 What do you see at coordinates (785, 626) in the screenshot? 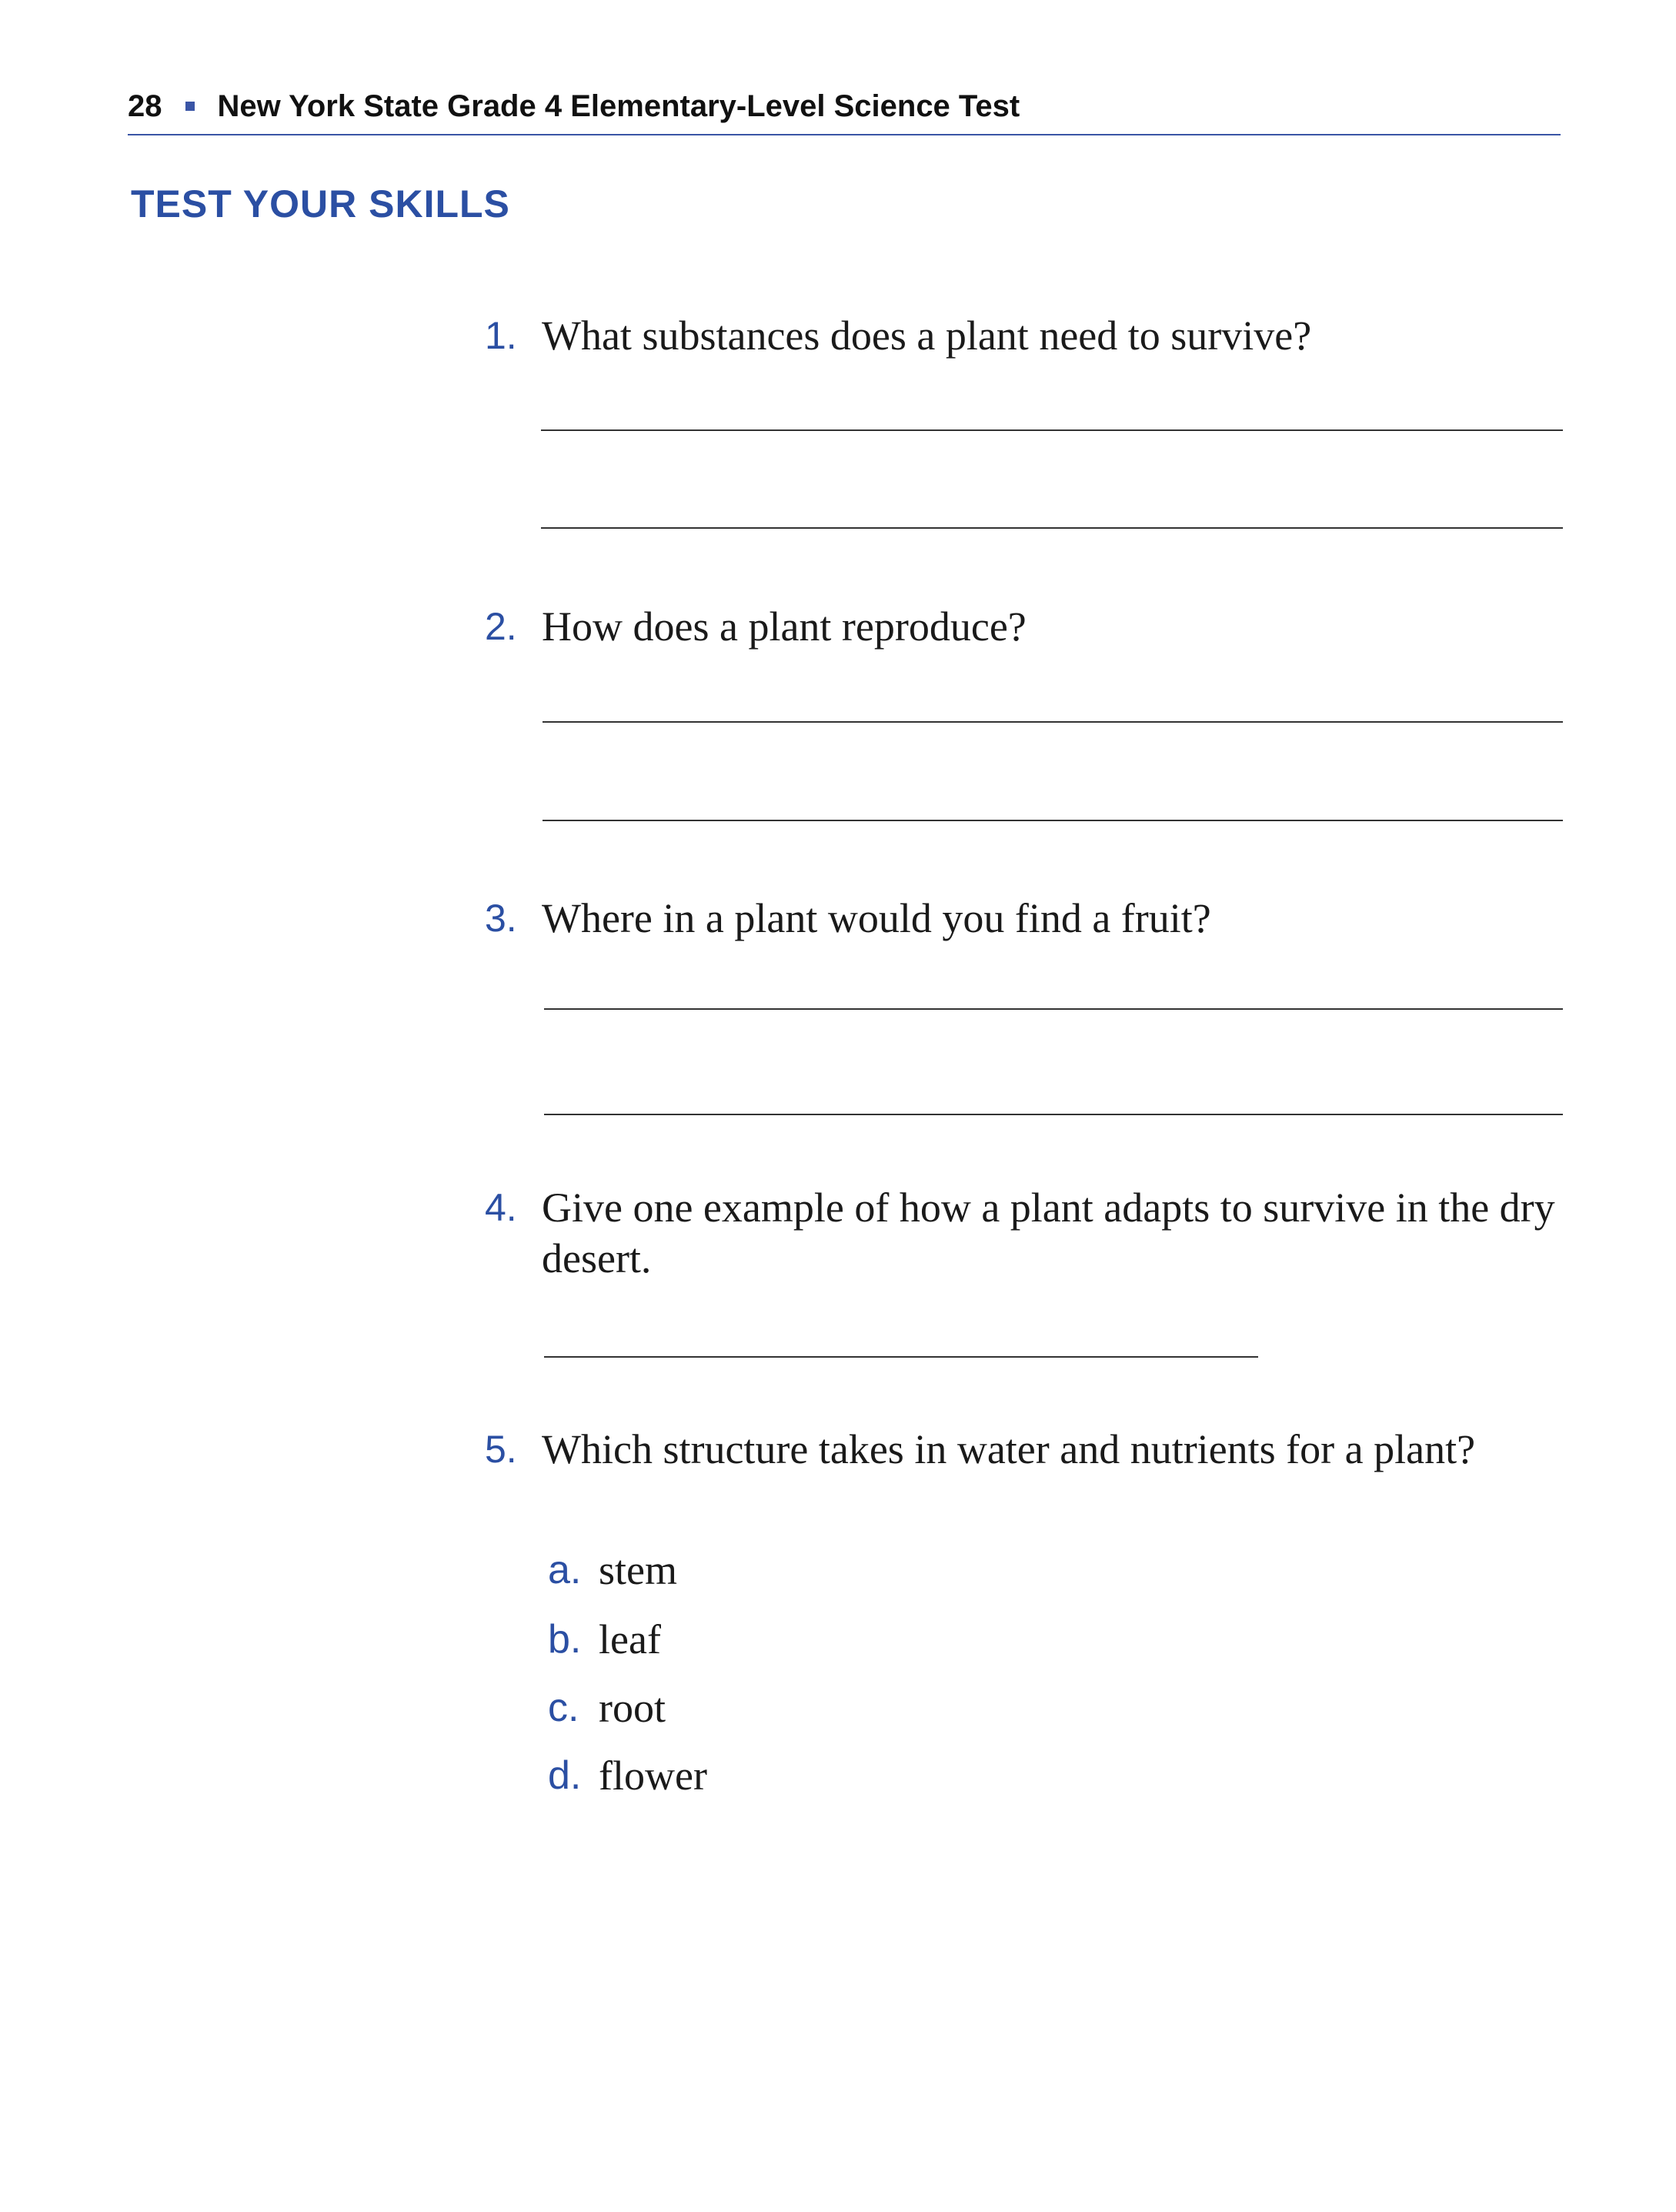
I see `question-text: How does a plant reproduce?` at bounding box center [785, 626].